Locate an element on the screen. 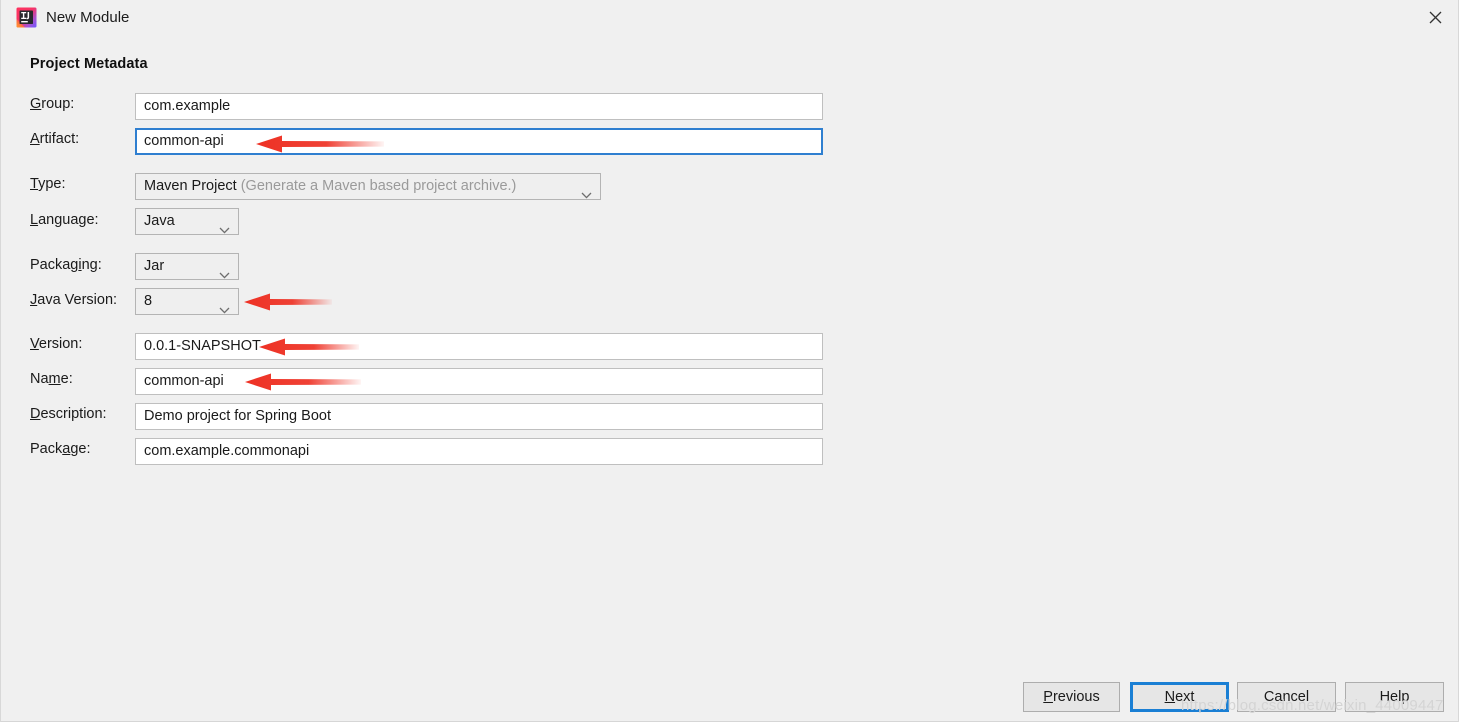 The height and width of the screenshot is (722, 1459). package-input: com.example.commonapi is located at coordinates (479, 451).